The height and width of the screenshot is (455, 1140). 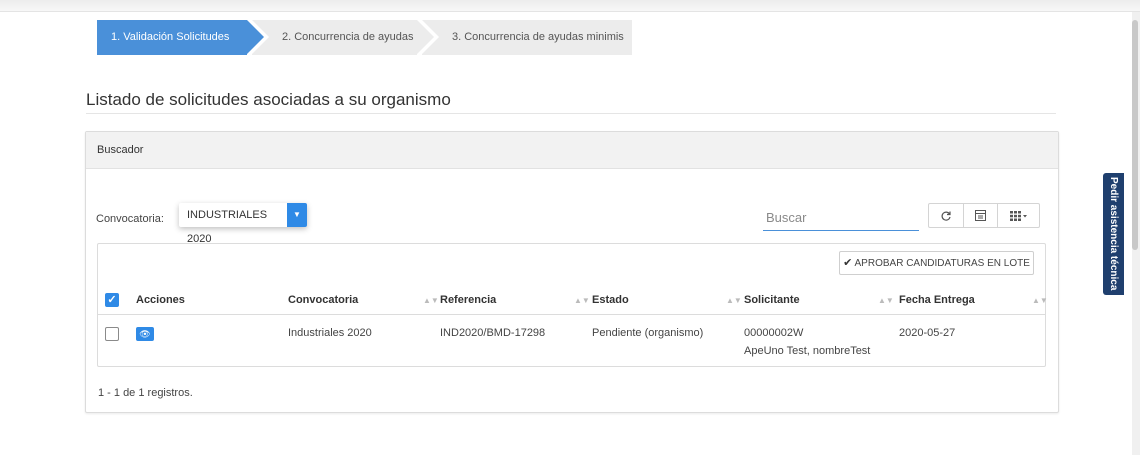 What do you see at coordinates (572, 150) in the screenshot?
I see `panel-header: Buscador` at bounding box center [572, 150].